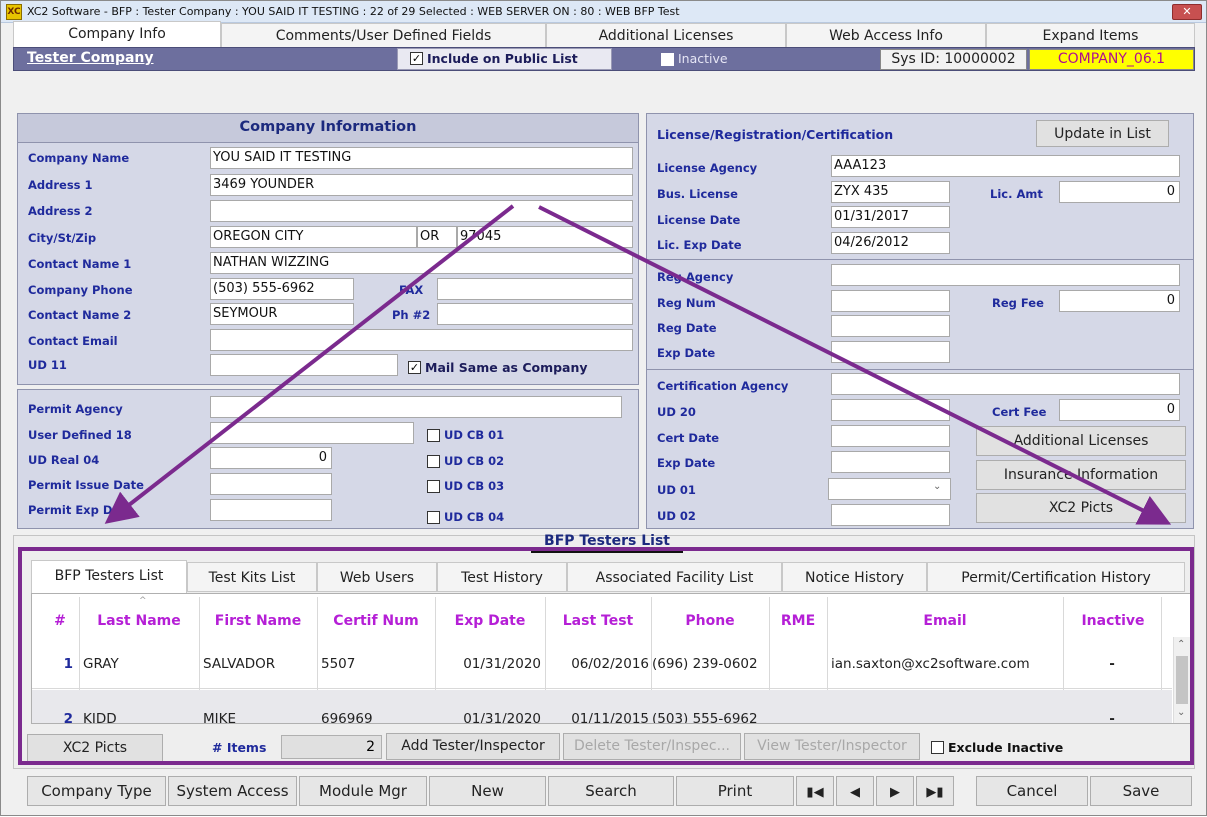 Image resolution: width=1207 pixels, height=817 pixels. Describe the element at coordinates (1032, 791) in the screenshot. I see `cancel-button: Cancel` at that location.